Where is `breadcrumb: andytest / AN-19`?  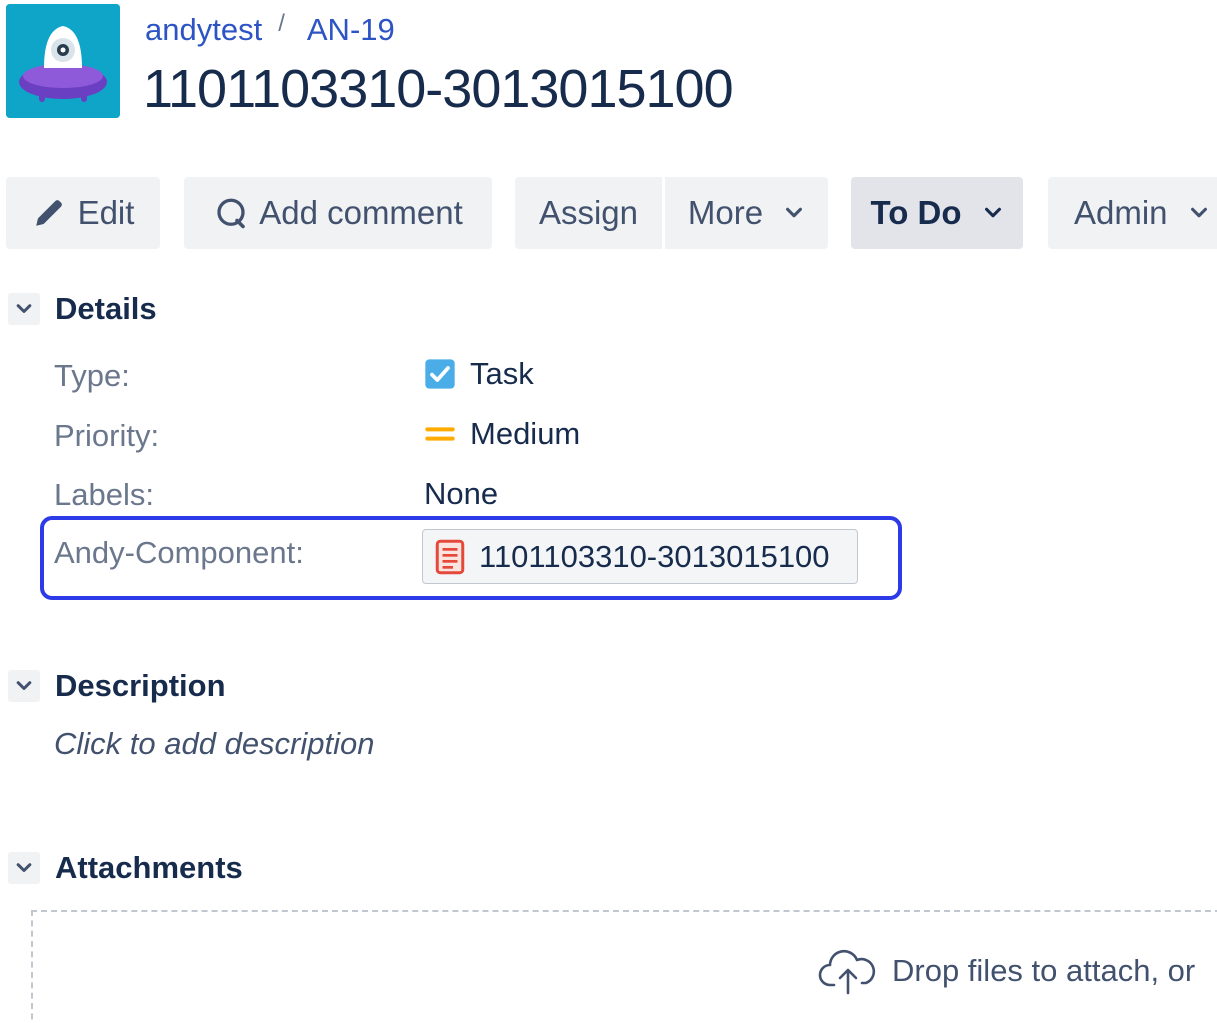
breadcrumb: andytest / AN-19 is located at coordinates (270, 30).